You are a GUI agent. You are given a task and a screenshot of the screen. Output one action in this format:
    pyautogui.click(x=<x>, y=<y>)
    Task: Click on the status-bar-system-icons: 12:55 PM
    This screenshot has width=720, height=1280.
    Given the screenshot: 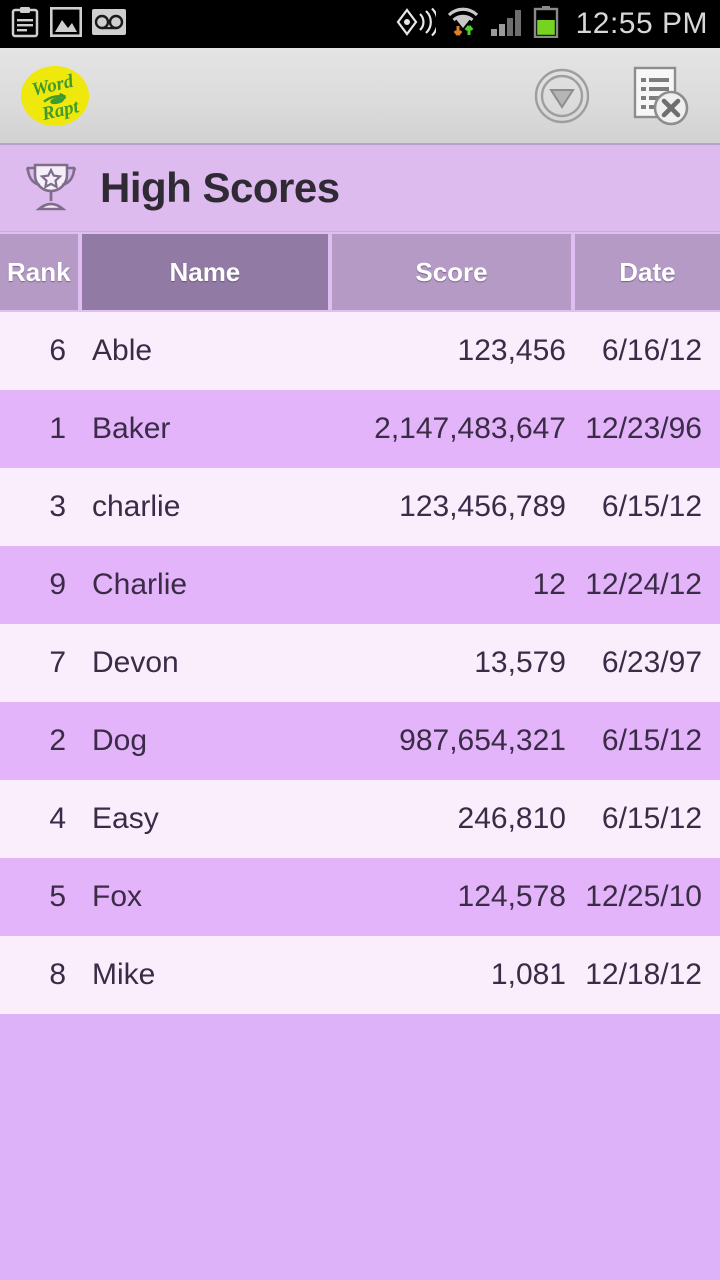 What is the action you would take?
    pyautogui.click(x=551, y=24)
    